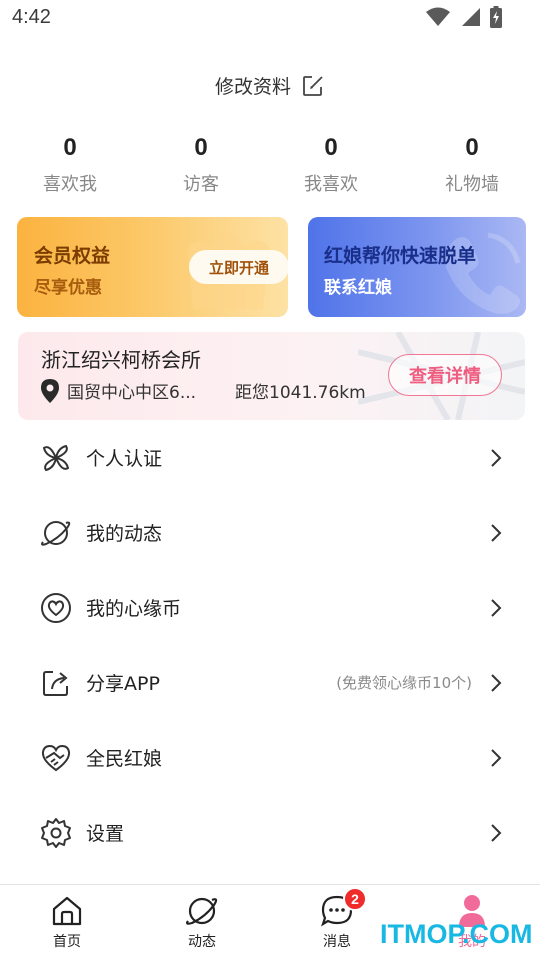  I want to click on location-pin-icon, so click(50, 390).